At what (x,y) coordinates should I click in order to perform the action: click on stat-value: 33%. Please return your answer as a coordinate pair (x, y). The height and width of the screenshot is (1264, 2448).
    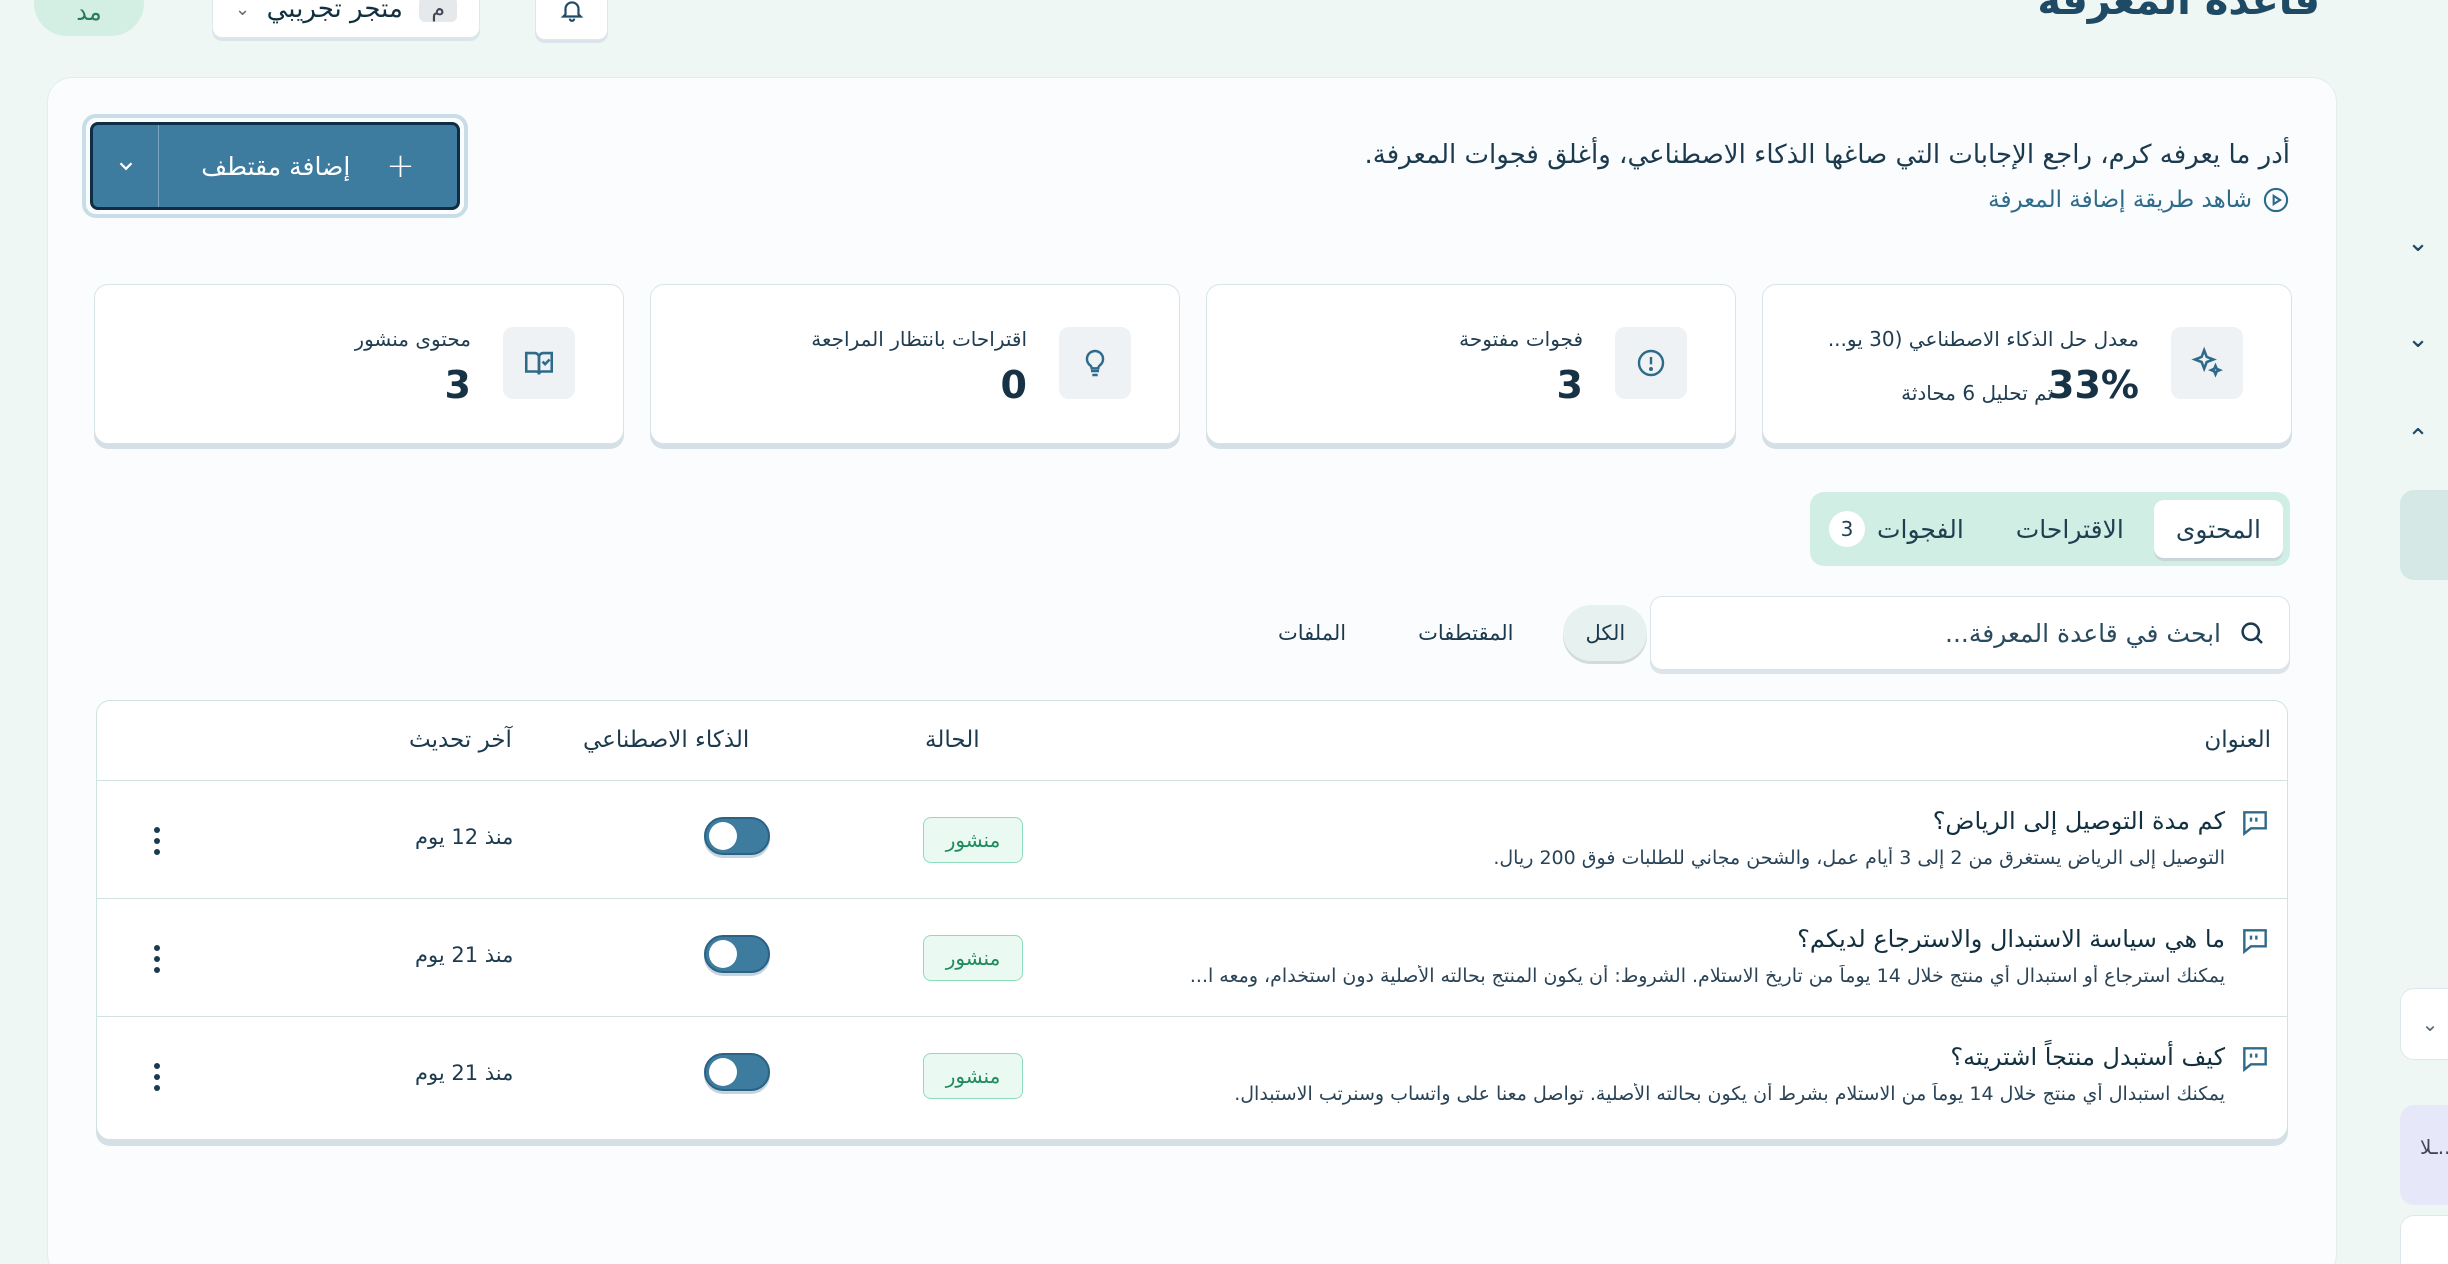
    Looking at the image, I should click on (2093, 385).